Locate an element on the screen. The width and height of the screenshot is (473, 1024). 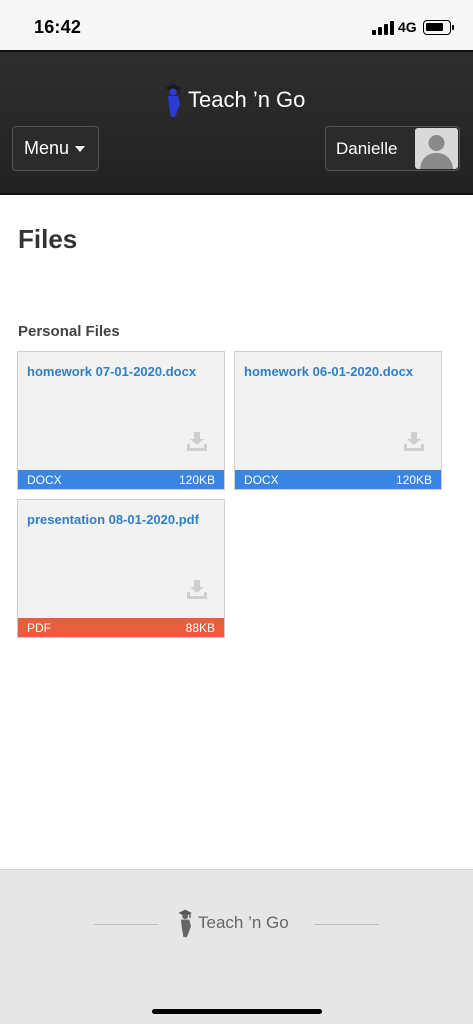
user-silhouette-icon is located at coordinates (436, 152).